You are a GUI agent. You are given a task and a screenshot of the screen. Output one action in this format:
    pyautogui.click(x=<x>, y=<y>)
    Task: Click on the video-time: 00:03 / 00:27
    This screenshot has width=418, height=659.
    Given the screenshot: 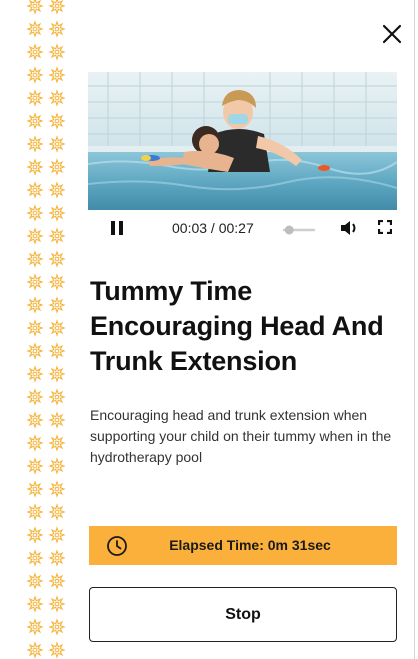 What is the action you would take?
    pyautogui.click(x=213, y=228)
    